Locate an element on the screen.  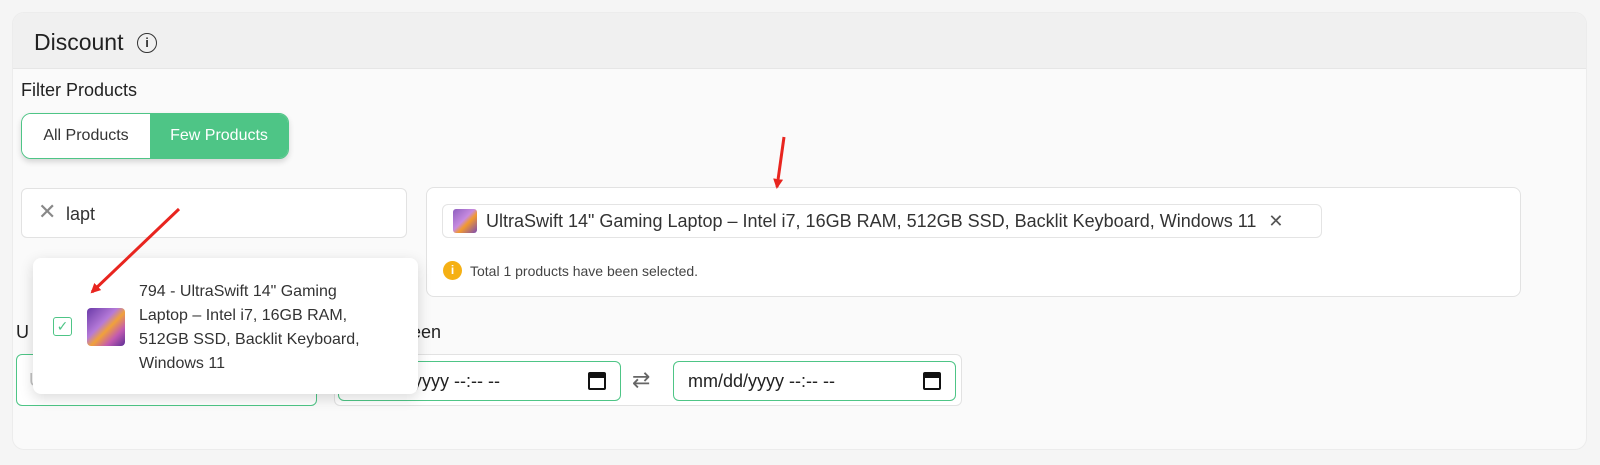
info-warning-icon: i is located at coordinates (452, 270).